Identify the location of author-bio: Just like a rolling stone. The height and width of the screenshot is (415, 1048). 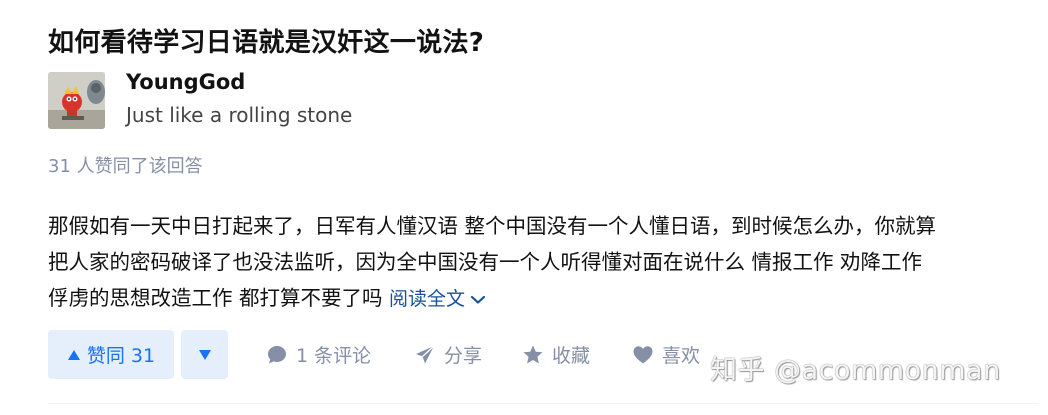
(239, 115).